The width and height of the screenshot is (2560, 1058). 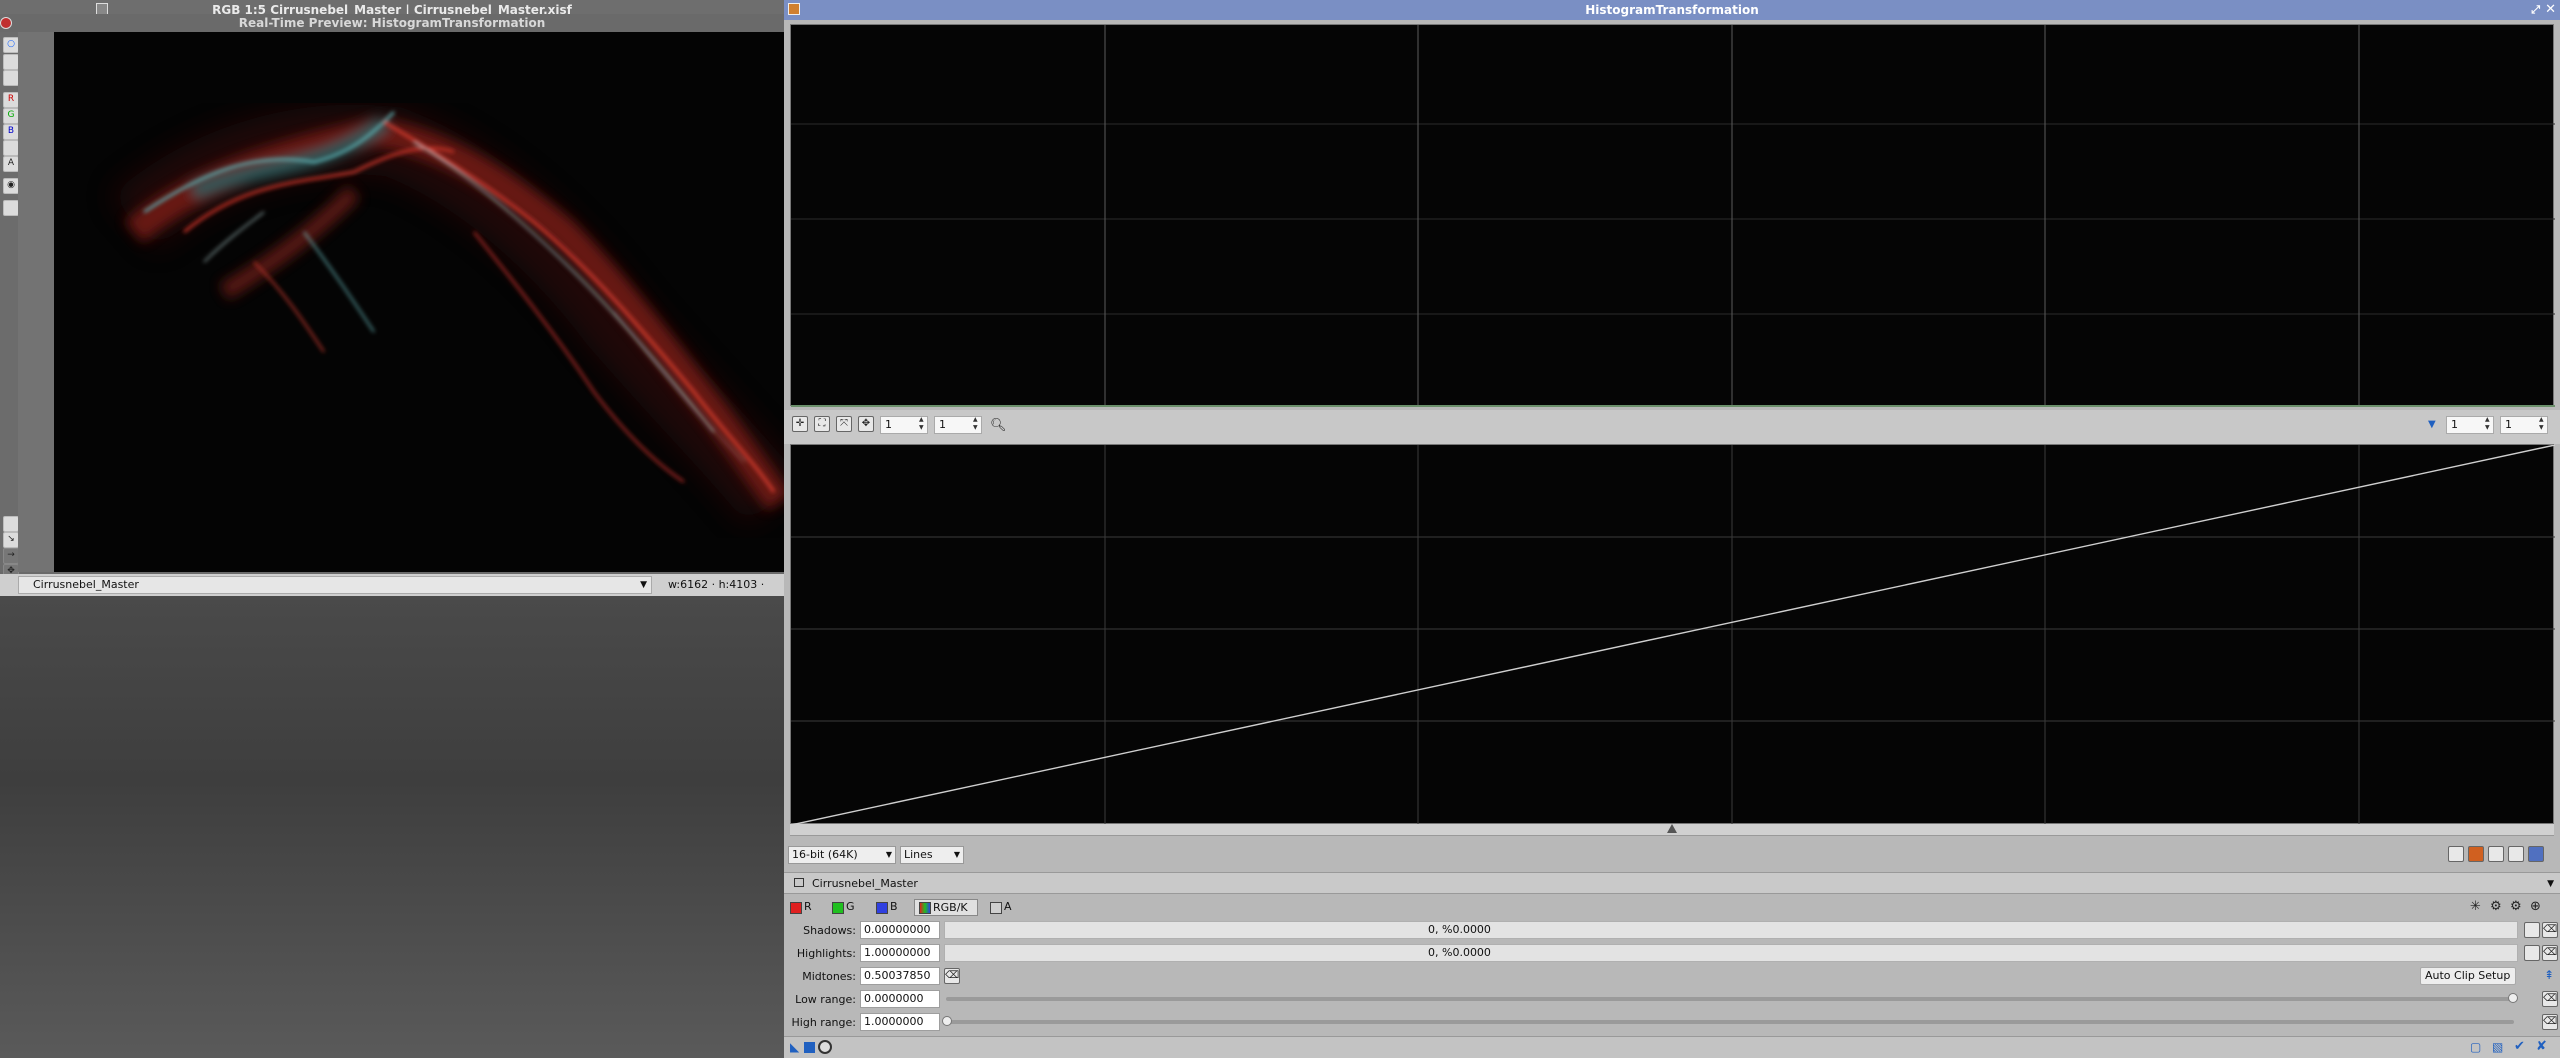 I want to click on browse-doc-icon: ▢, so click(x=2475, y=1047).